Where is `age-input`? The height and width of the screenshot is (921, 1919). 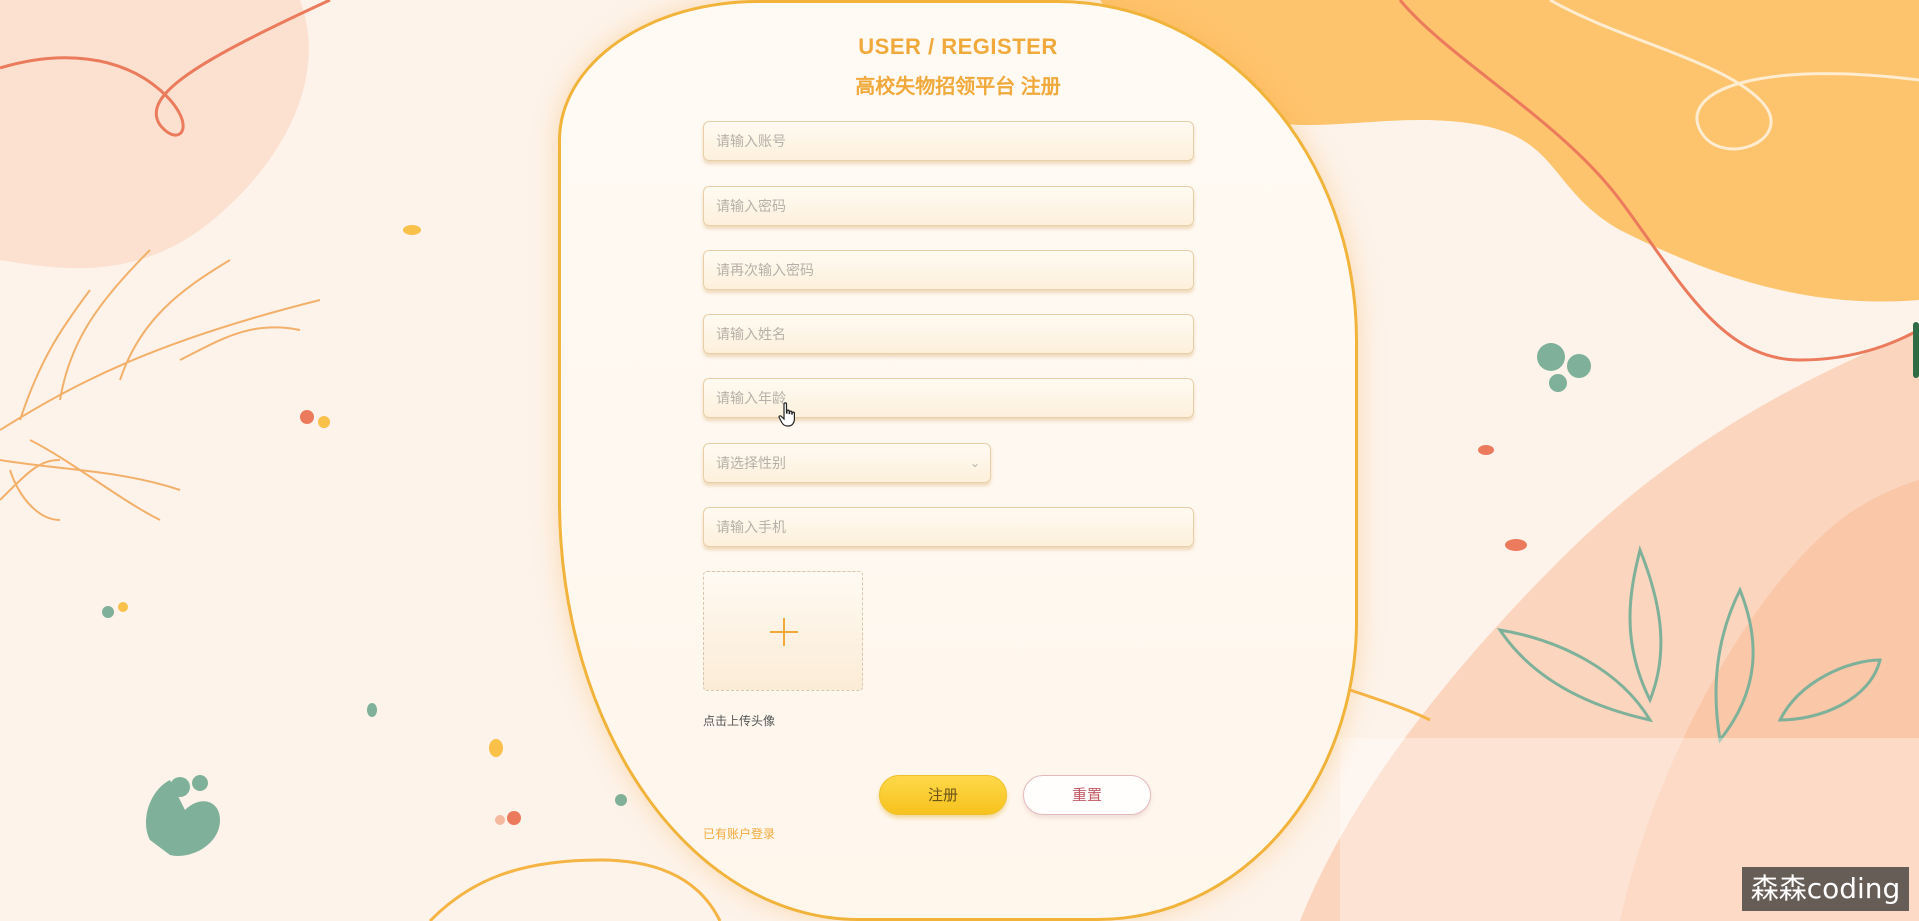 age-input is located at coordinates (948, 398).